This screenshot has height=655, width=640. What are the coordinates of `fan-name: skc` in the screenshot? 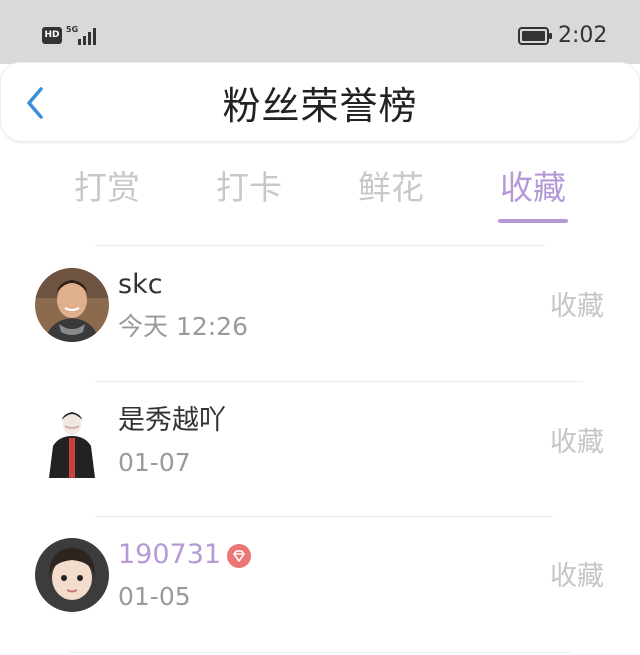 It's located at (140, 284).